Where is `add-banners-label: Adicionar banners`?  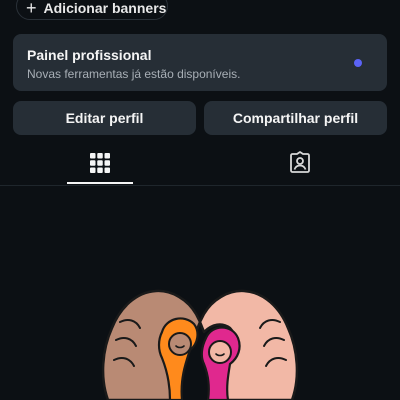 add-banners-label: Adicionar banners is located at coordinates (105, 8).